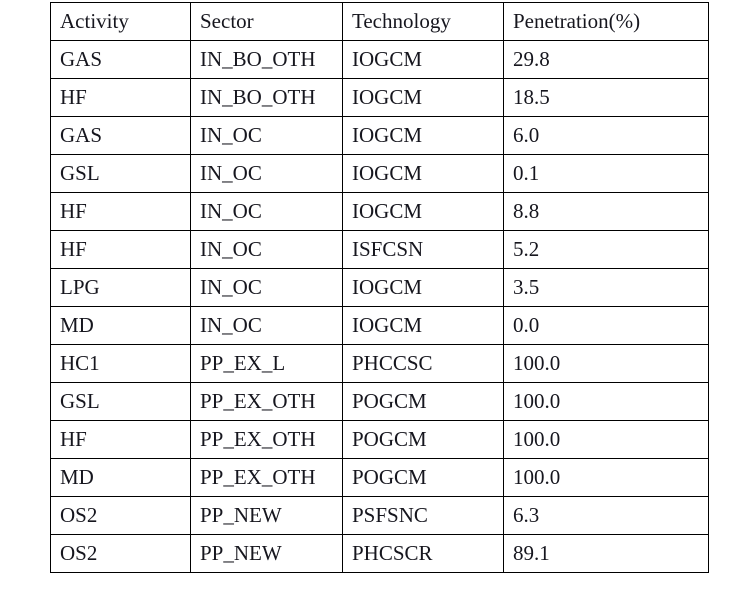 The height and width of the screenshot is (590, 745). What do you see at coordinates (120, 21) in the screenshot?
I see `column-header-activity: Activity` at bounding box center [120, 21].